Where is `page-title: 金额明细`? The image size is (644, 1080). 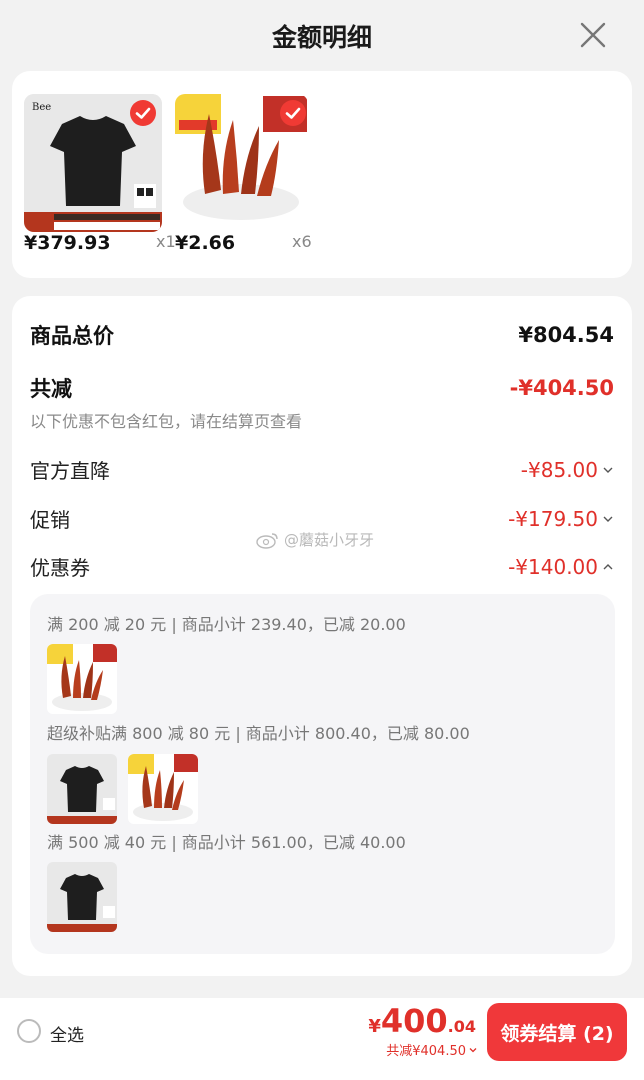 page-title: 金额明细 is located at coordinates (321, 37).